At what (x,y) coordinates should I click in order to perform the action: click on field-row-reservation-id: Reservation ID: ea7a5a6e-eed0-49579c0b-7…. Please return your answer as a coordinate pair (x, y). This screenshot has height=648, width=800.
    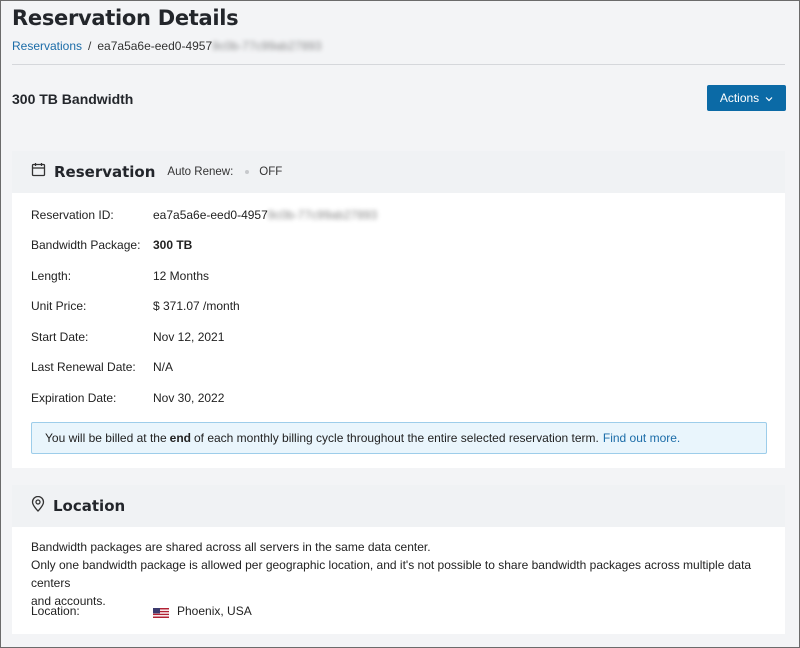
    Looking at the image, I should click on (204, 215).